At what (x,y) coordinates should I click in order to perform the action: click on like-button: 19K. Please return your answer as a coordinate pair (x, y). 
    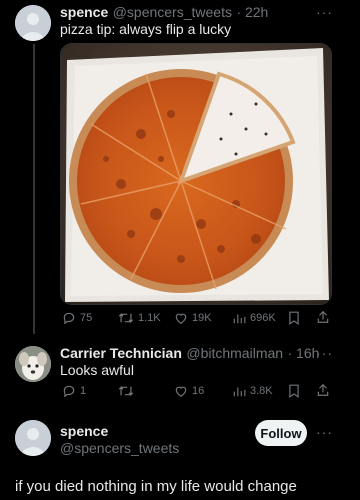
    Looking at the image, I should click on (193, 318).